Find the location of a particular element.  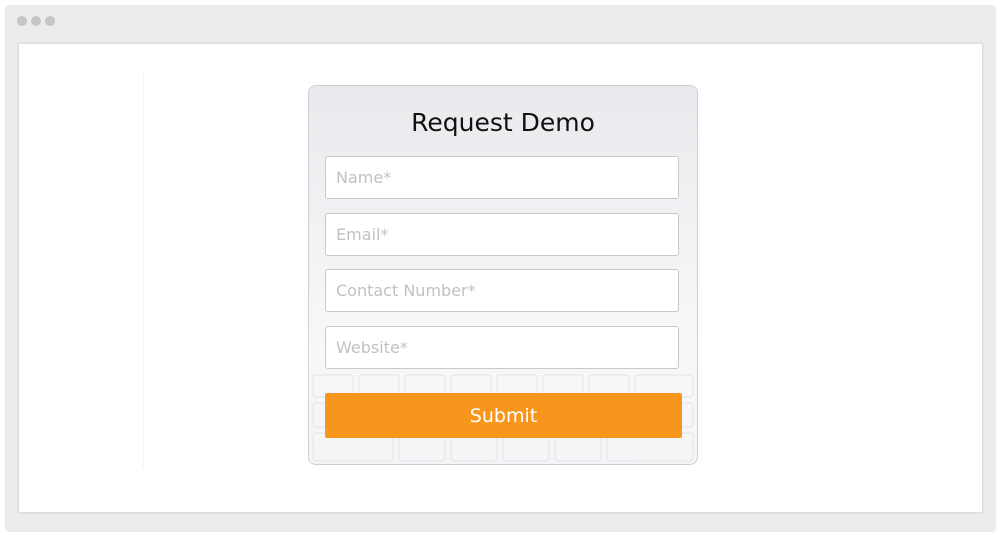

background-divider is located at coordinates (143, 271).